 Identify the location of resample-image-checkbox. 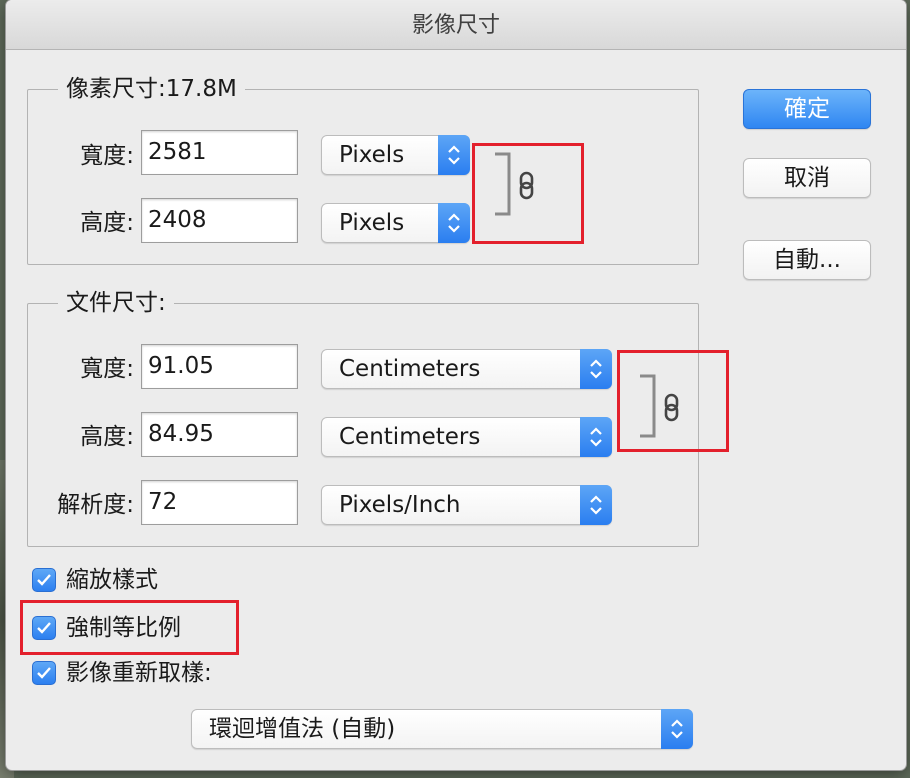
(44, 673).